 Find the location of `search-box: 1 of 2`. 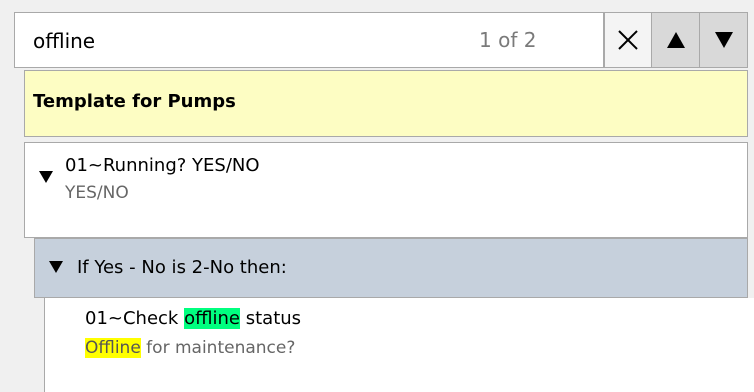

search-box: 1 of 2 is located at coordinates (309, 40).